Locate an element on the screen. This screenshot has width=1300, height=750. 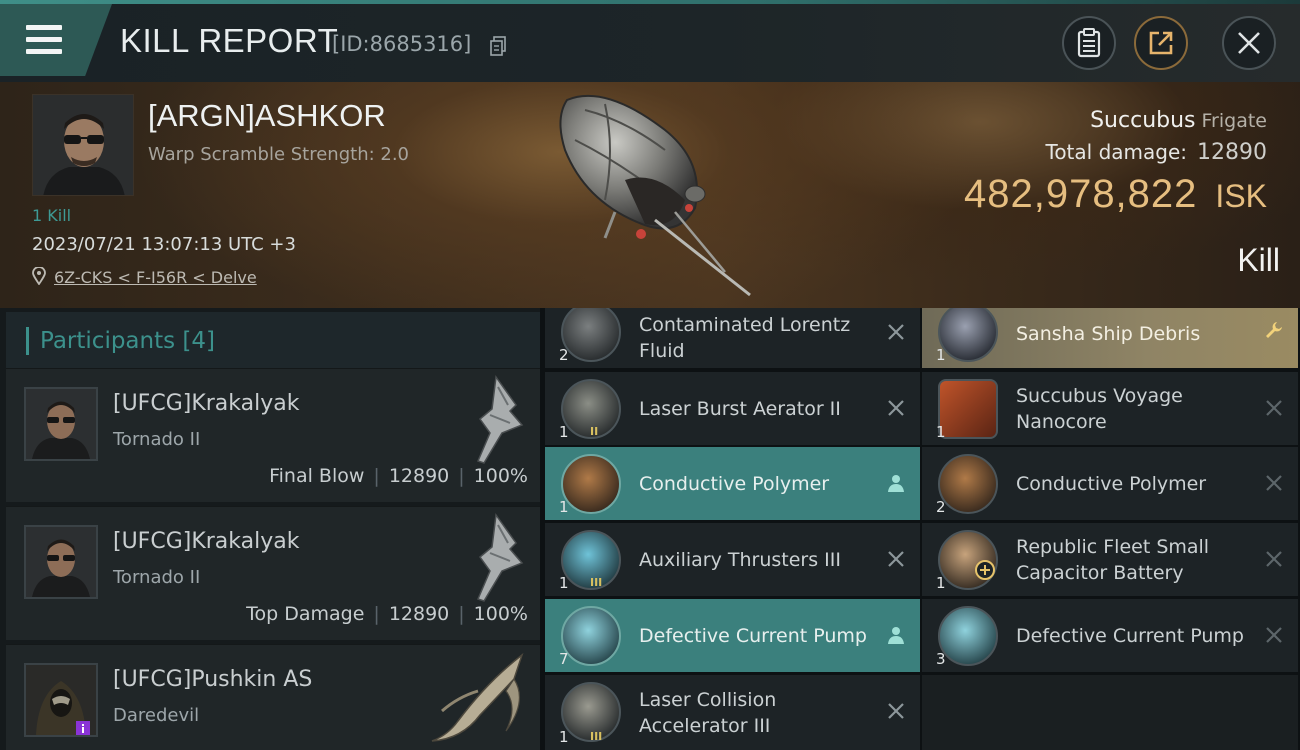
item-row: 1 Republic Fleet Small Capacitor Battery is located at coordinates (1110, 559).